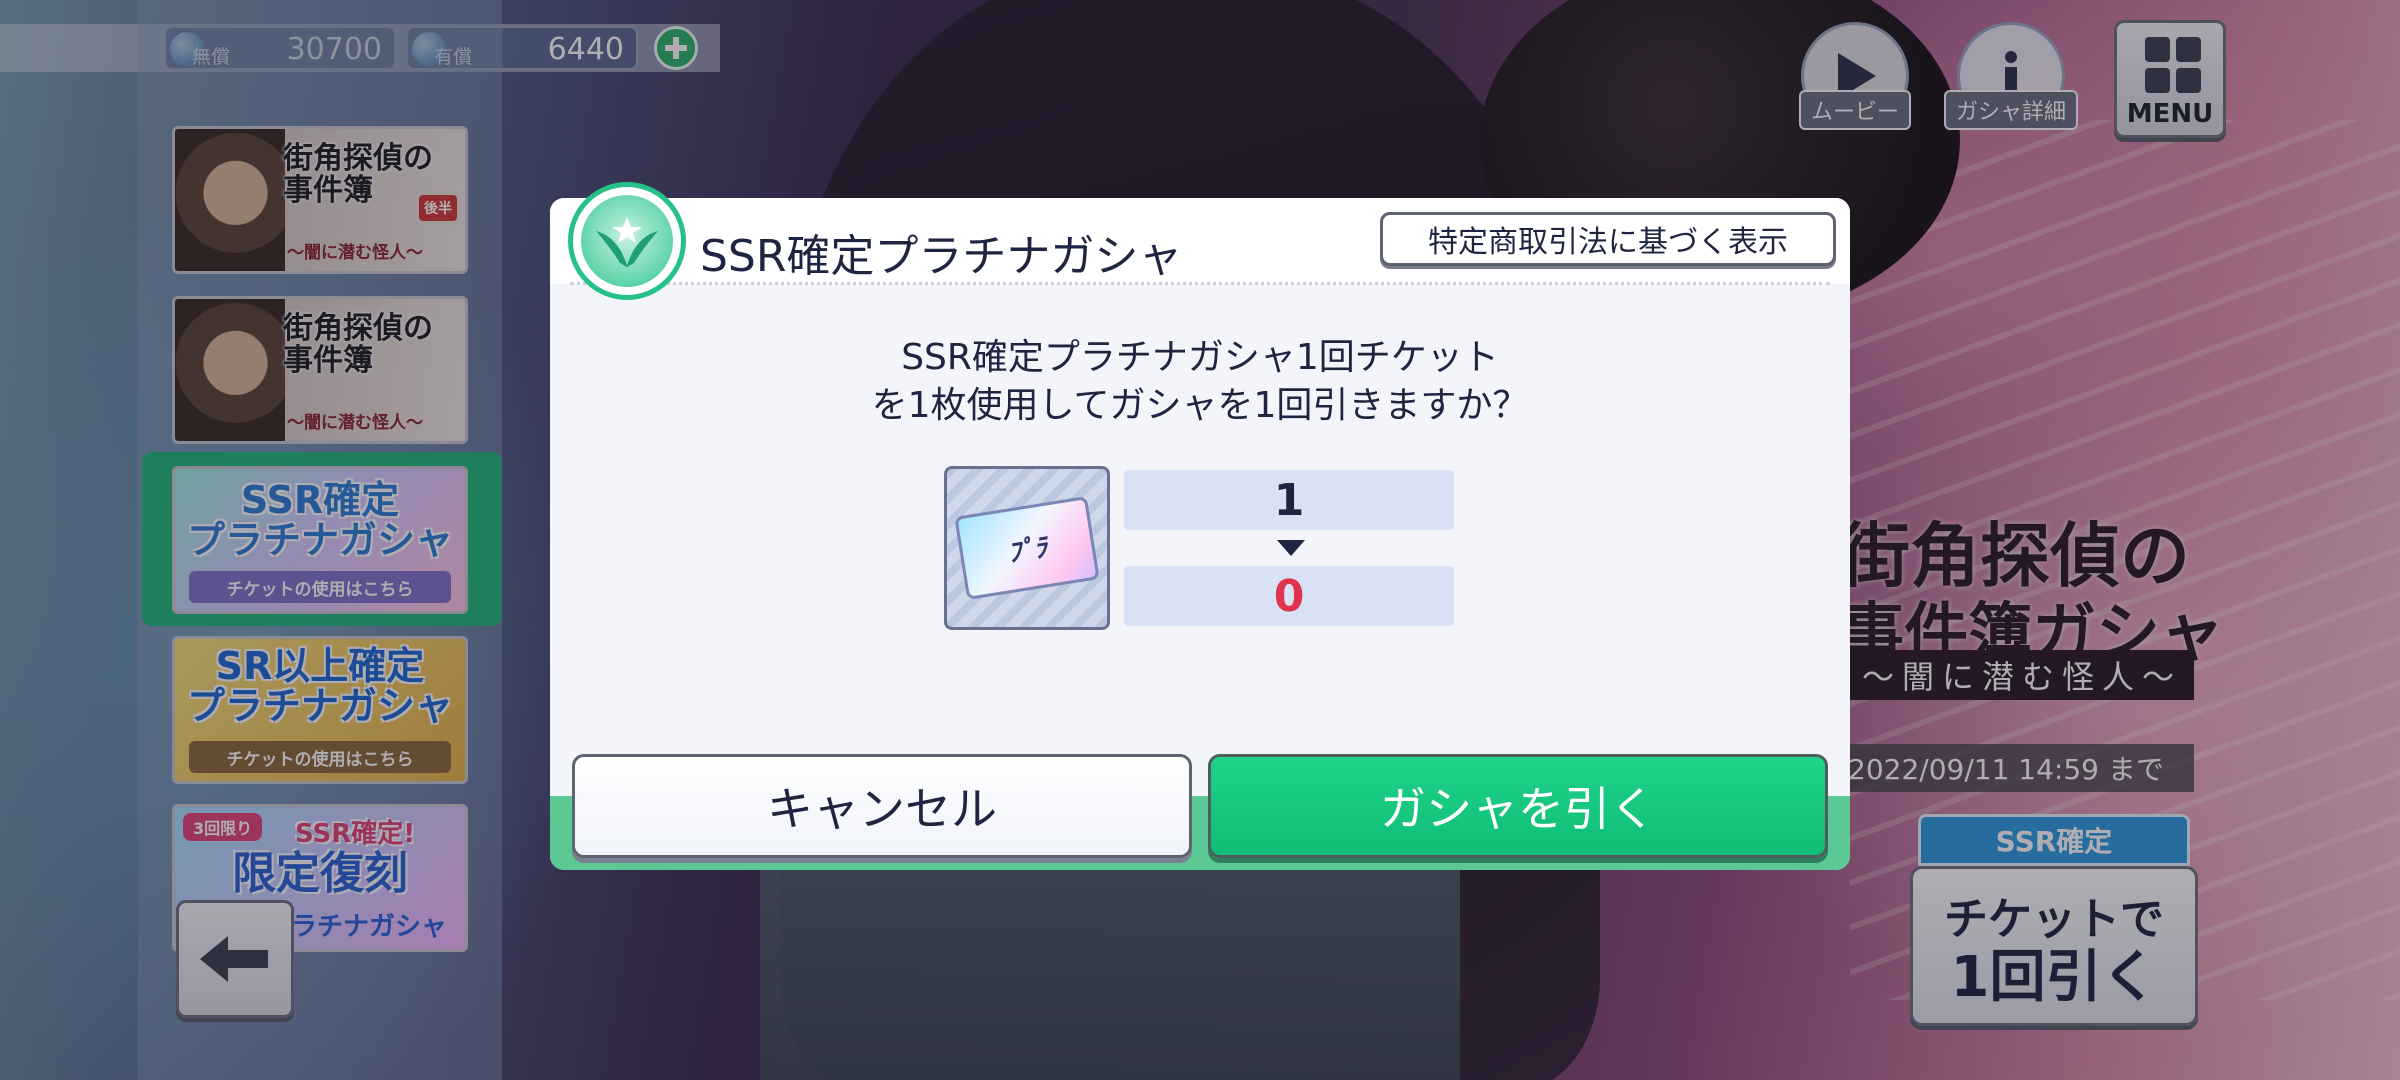 The width and height of the screenshot is (2400, 1080). I want to click on dialog-message-line2: を1枚使用してガシャを1回引きますか？, so click(1200, 405).